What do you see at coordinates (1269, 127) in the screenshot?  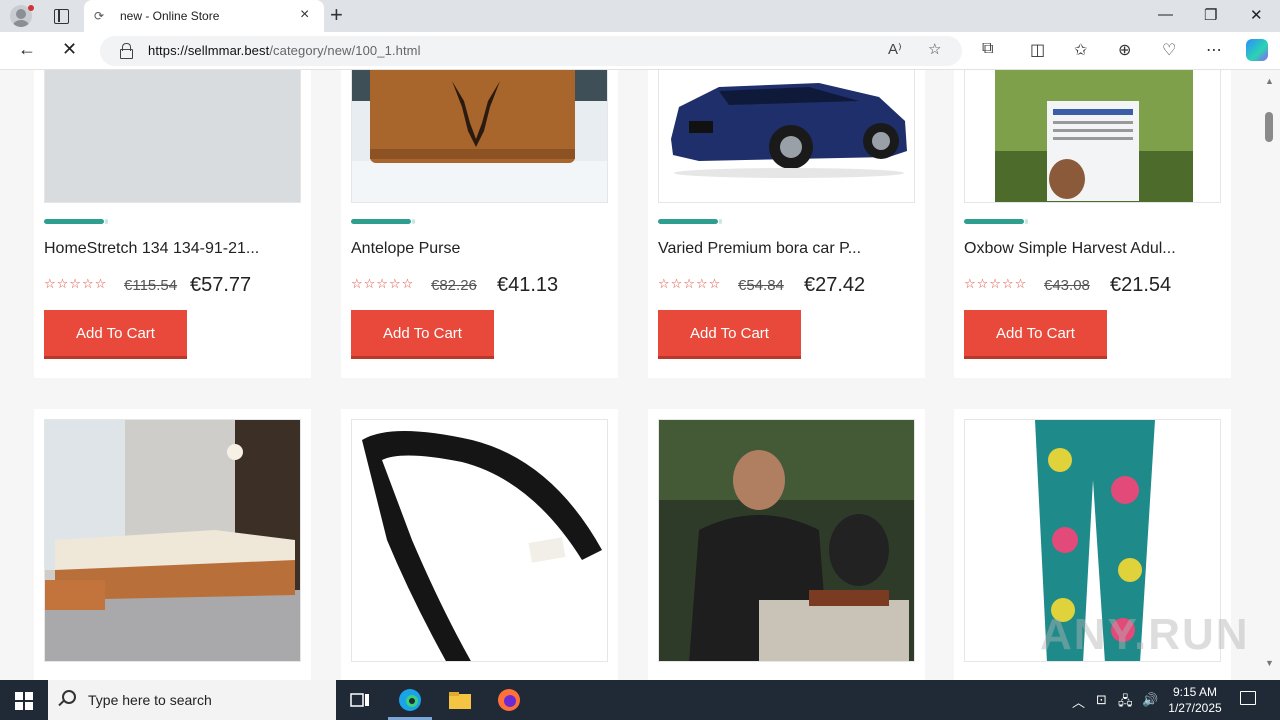 I see `scrollbar-thumb` at bounding box center [1269, 127].